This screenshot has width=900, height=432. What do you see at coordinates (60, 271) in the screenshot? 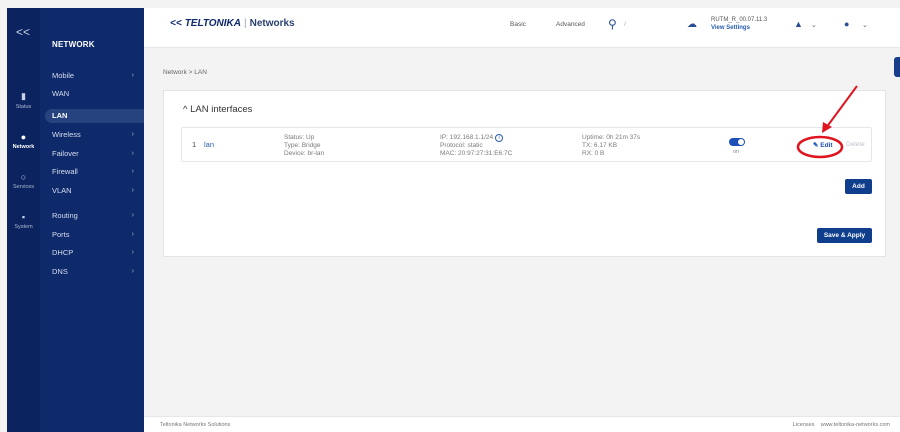
I see `menu-label: DNS` at bounding box center [60, 271].